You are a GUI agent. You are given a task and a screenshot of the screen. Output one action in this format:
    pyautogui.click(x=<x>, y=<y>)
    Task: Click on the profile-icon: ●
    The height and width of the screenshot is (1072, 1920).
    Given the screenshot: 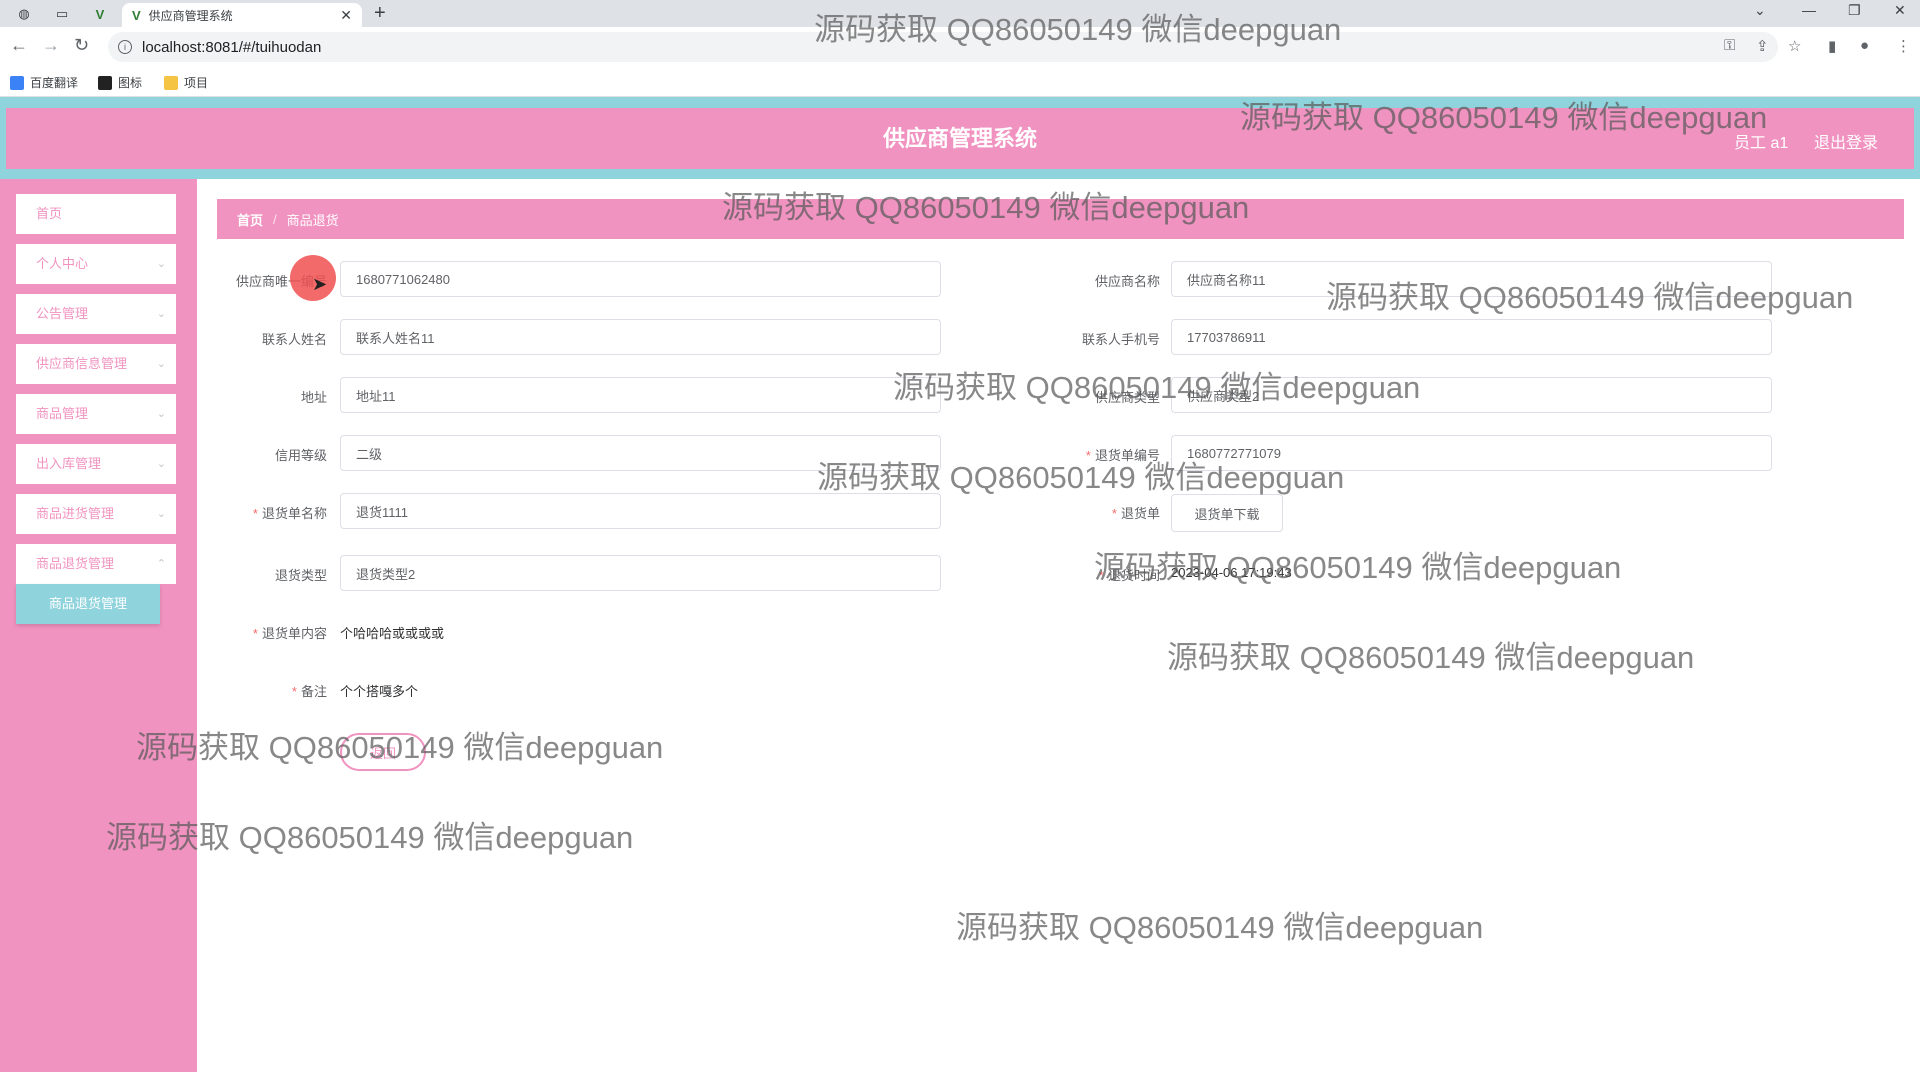 What is the action you would take?
    pyautogui.click(x=1864, y=45)
    